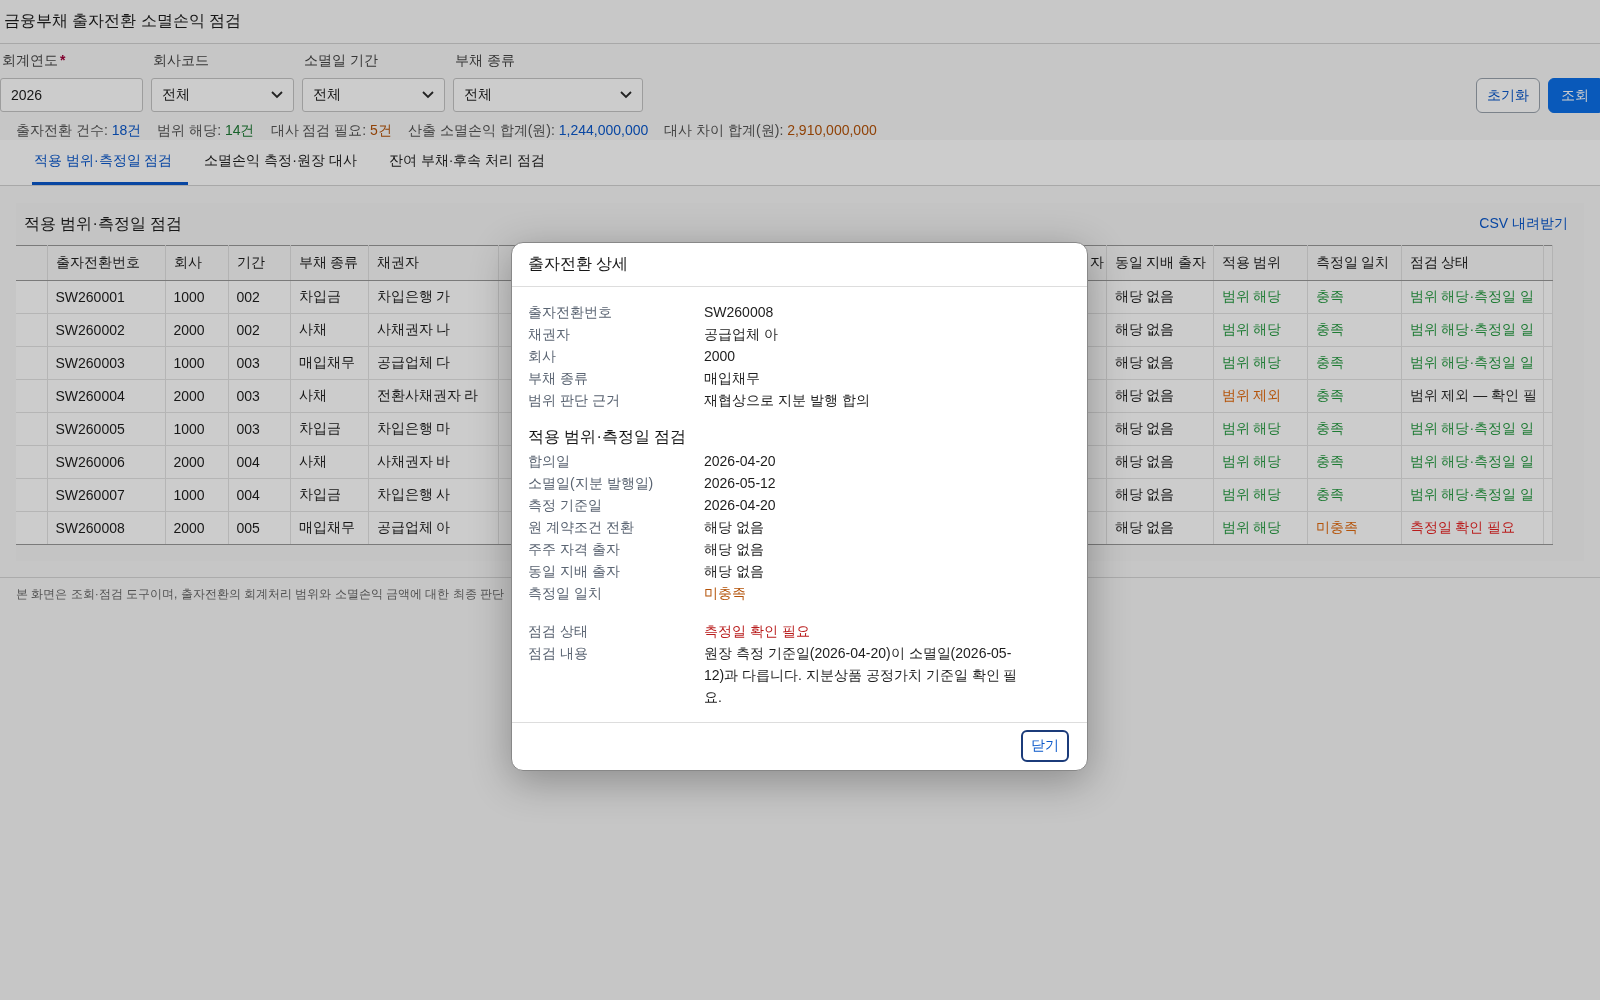  I want to click on summary-stat: 대사 차이 합계(원): 2,910,000,000, so click(770, 131).